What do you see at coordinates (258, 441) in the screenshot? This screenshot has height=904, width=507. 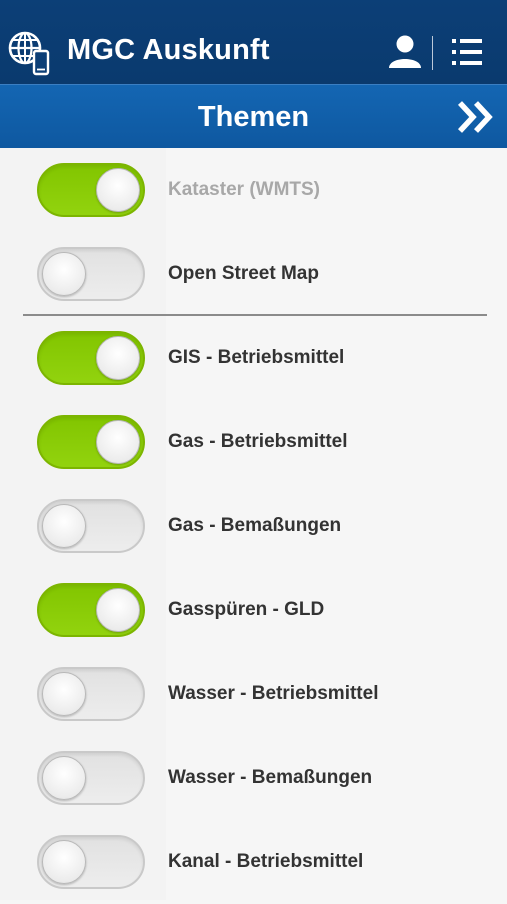 I see `layer-label: Gas - Betriebsmittel` at bounding box center [258, 441].